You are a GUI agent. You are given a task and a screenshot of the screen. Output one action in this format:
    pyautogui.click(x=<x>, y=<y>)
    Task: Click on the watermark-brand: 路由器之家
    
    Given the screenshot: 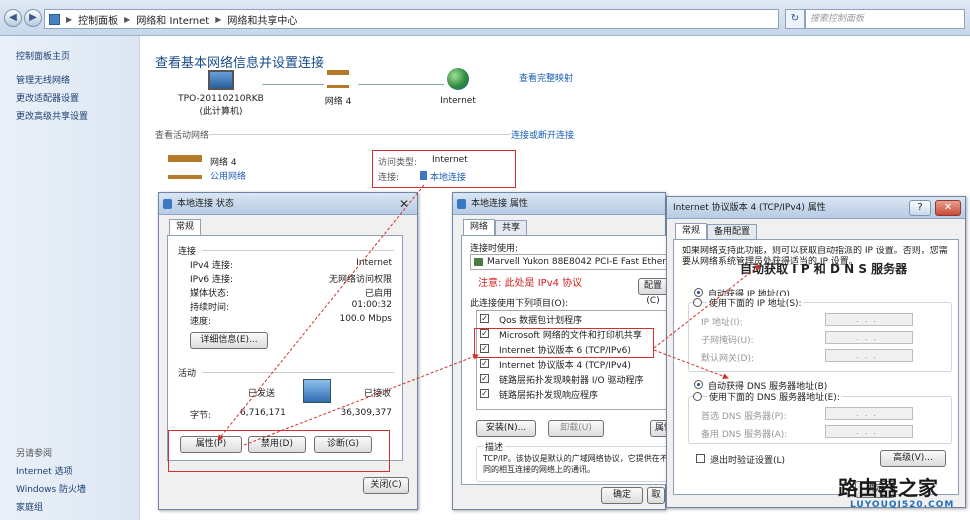 What is the action you would take?
    pyautogui.click(x=888, y=488)
    